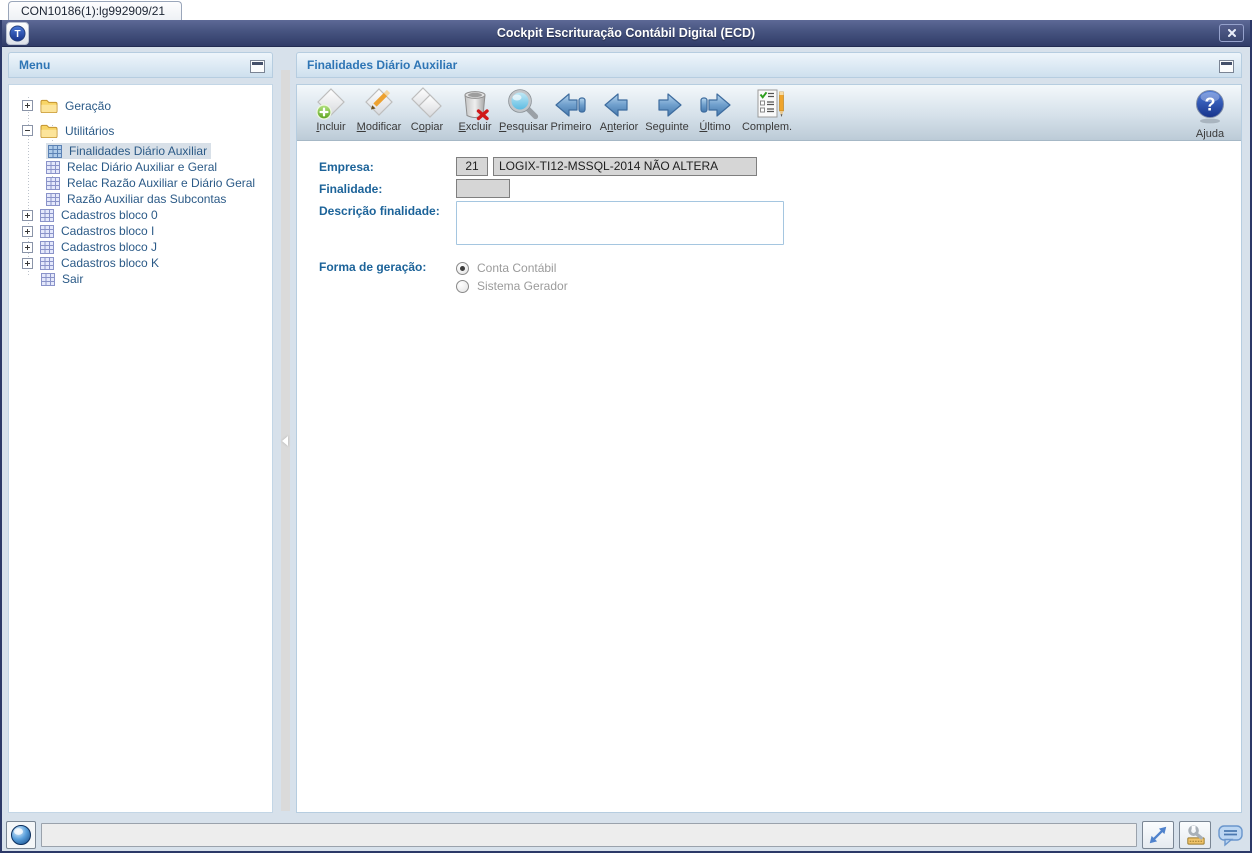 Image resolution: width=1252 pixels, height=853 pixels. I want to click on tree-item-label: Relac Diário Auxiliar e Geral, so click(142, 167).